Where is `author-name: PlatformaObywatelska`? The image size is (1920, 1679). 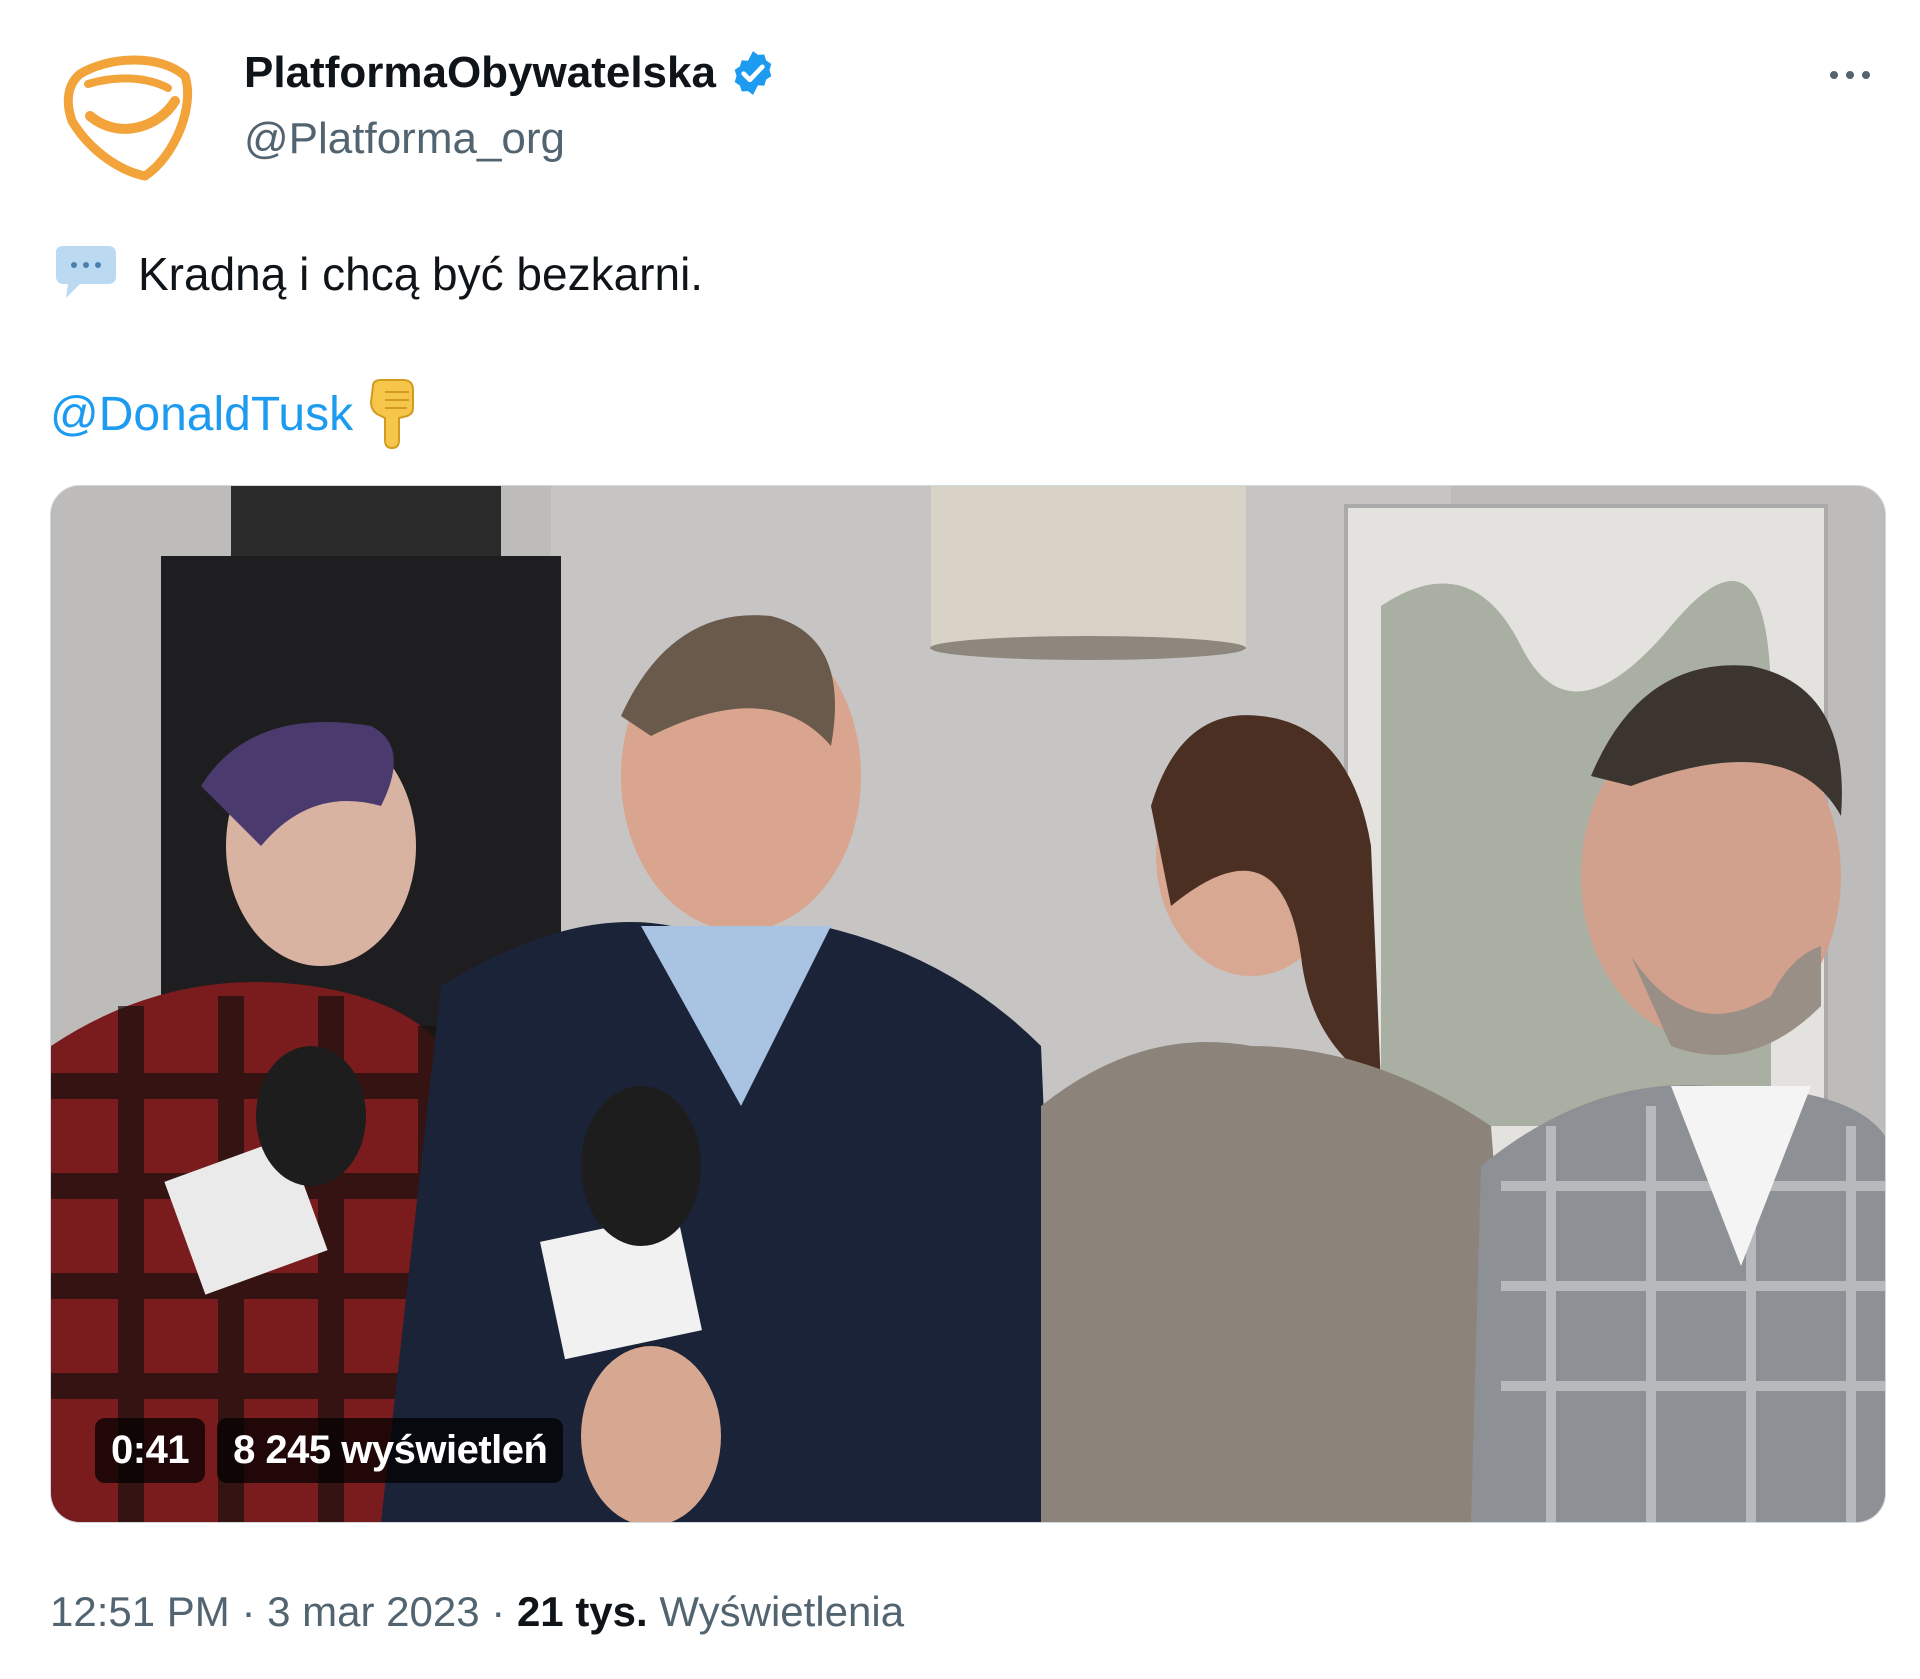
author-name: PlatformaObywatelska is located at coordinates (511, 73).